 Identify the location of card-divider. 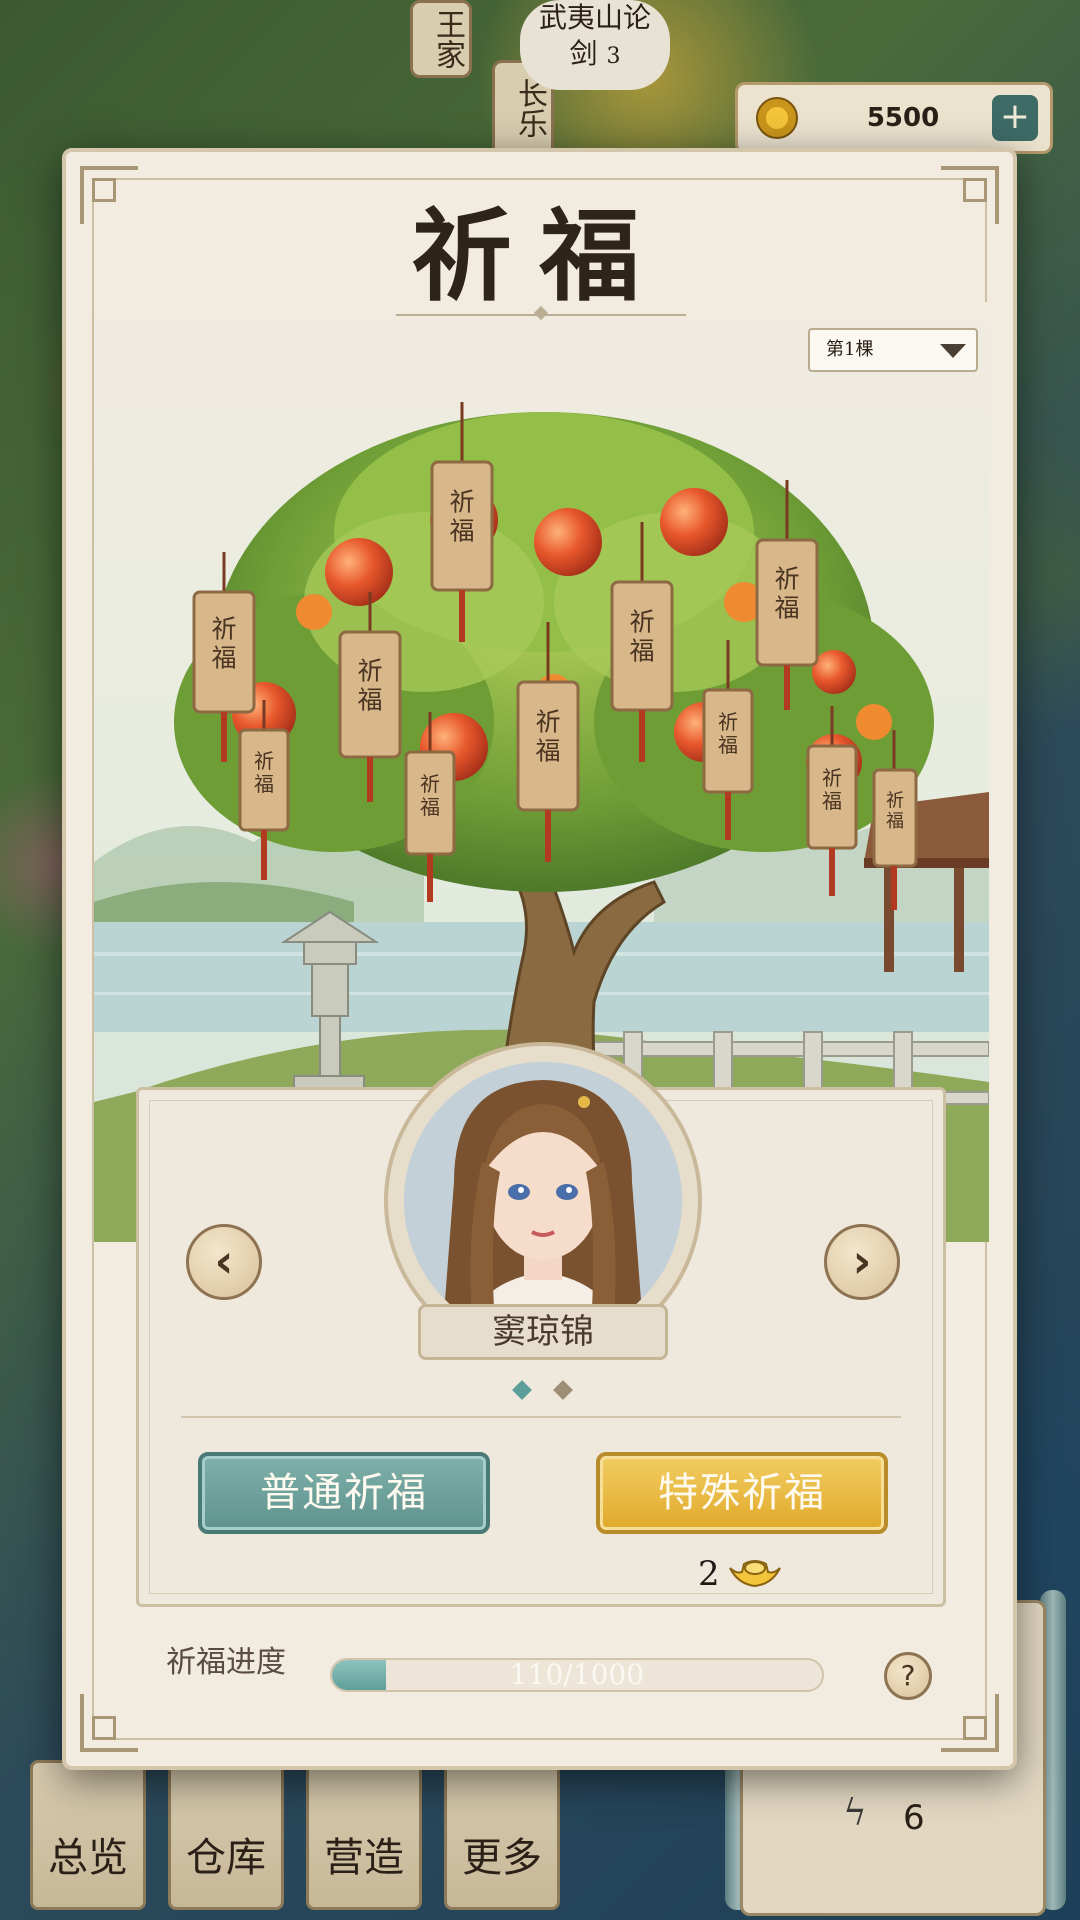
(541, 1417).